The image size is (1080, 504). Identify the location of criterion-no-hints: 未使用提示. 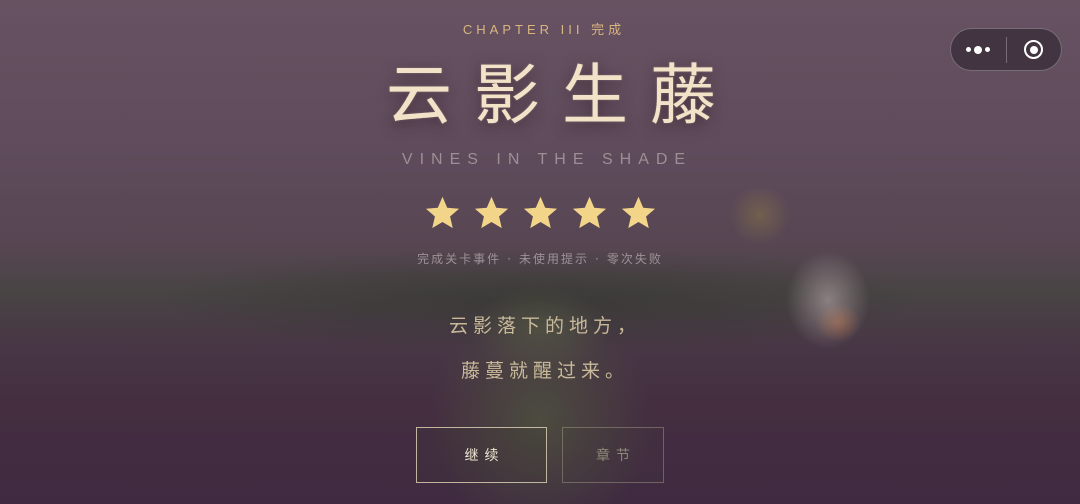
(553, 259).